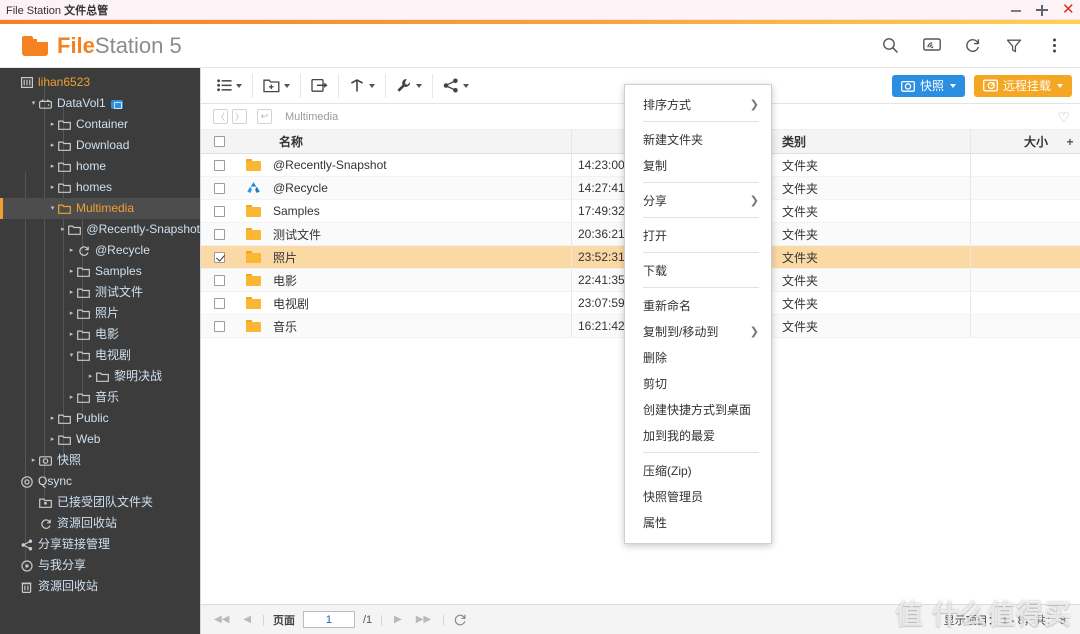 This screenshot has height=634, width=1080. I want to click on arrow-up-back-icon: ↩, so click(264, 116).